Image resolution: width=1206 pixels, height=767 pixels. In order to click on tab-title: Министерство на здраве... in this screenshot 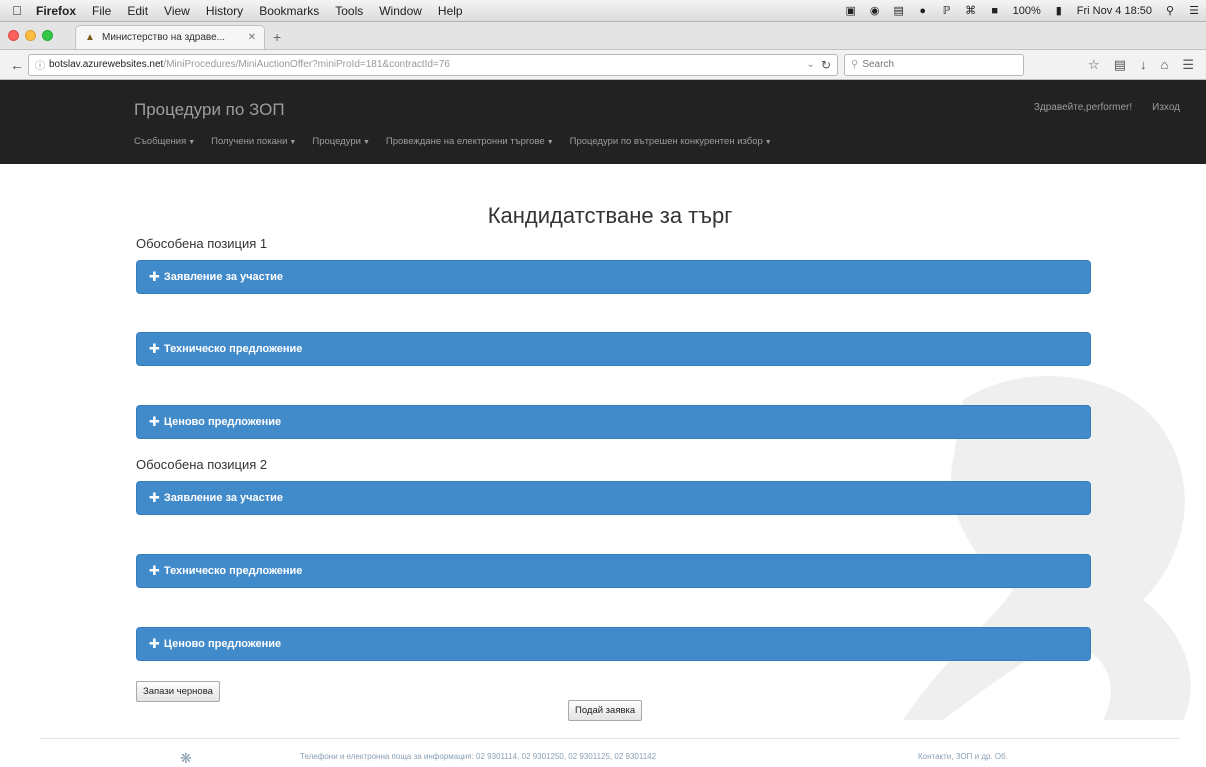, I will do `click(164, 37)`.